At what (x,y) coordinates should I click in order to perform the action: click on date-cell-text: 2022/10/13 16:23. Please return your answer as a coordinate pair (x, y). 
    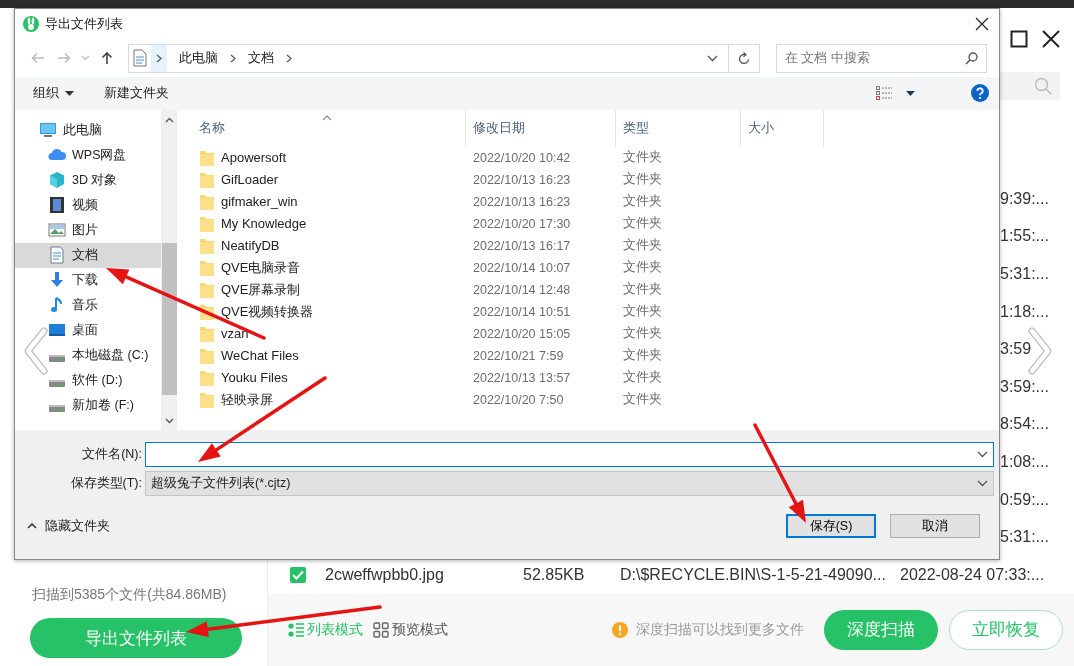
    Looking at the image, I should click on (522, 179).